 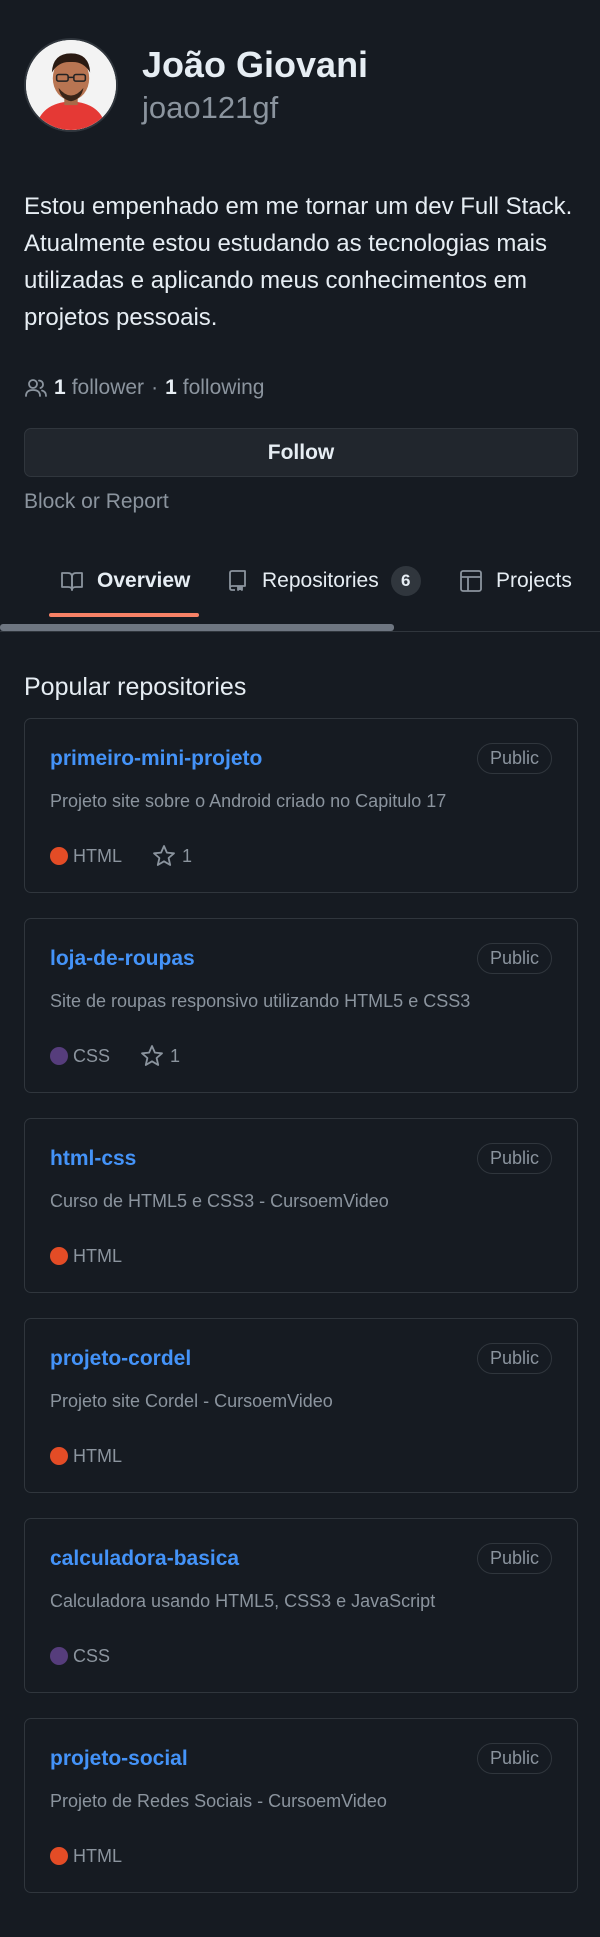 I want to click on following-label: following, so click(x=224, y=388).